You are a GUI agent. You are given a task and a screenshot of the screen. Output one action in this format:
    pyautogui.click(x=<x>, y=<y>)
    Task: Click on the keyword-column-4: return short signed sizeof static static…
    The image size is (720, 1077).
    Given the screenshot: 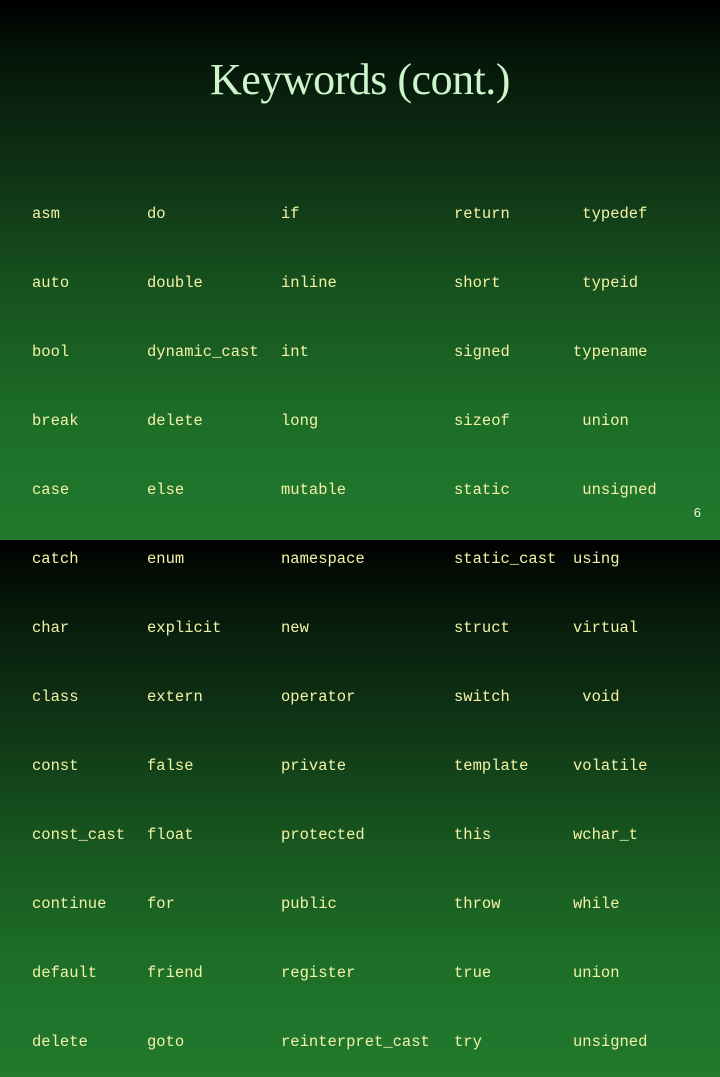 What is the action you would take?
    pyautogui.click(x=505, y=617)
    